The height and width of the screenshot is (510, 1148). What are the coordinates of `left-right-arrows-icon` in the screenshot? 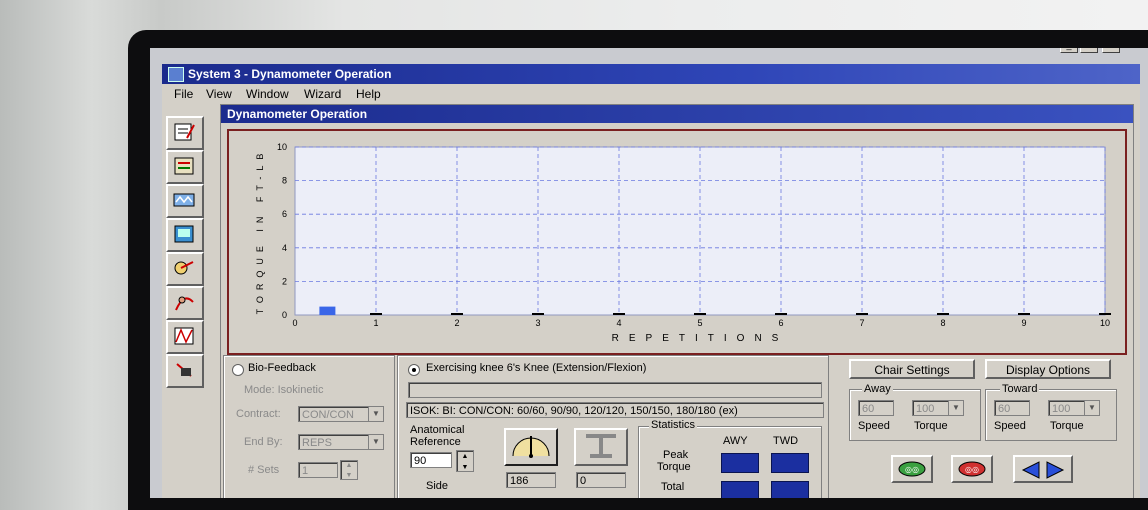 It's located at (1043, 470).